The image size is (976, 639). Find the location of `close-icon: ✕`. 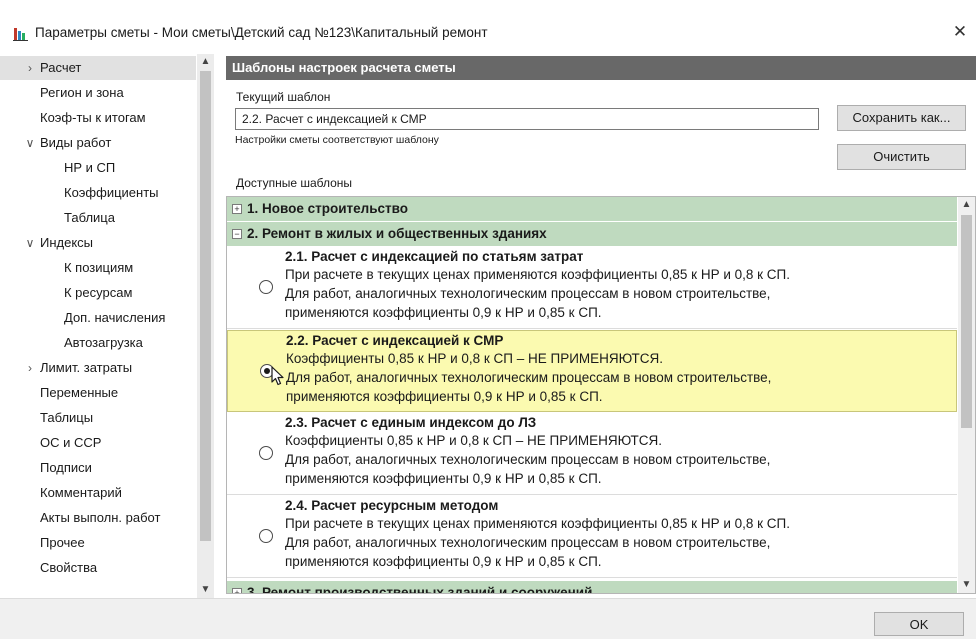

close-icon: ✕ is located at coordinates (960, 32).